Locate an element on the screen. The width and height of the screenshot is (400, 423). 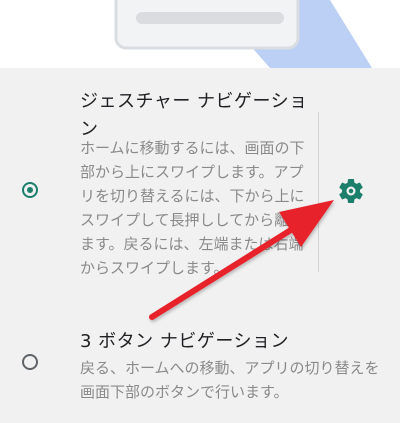
three-button-navigation-title: 3 ボタン ナビゲーション is located at coordinates (185, 341).